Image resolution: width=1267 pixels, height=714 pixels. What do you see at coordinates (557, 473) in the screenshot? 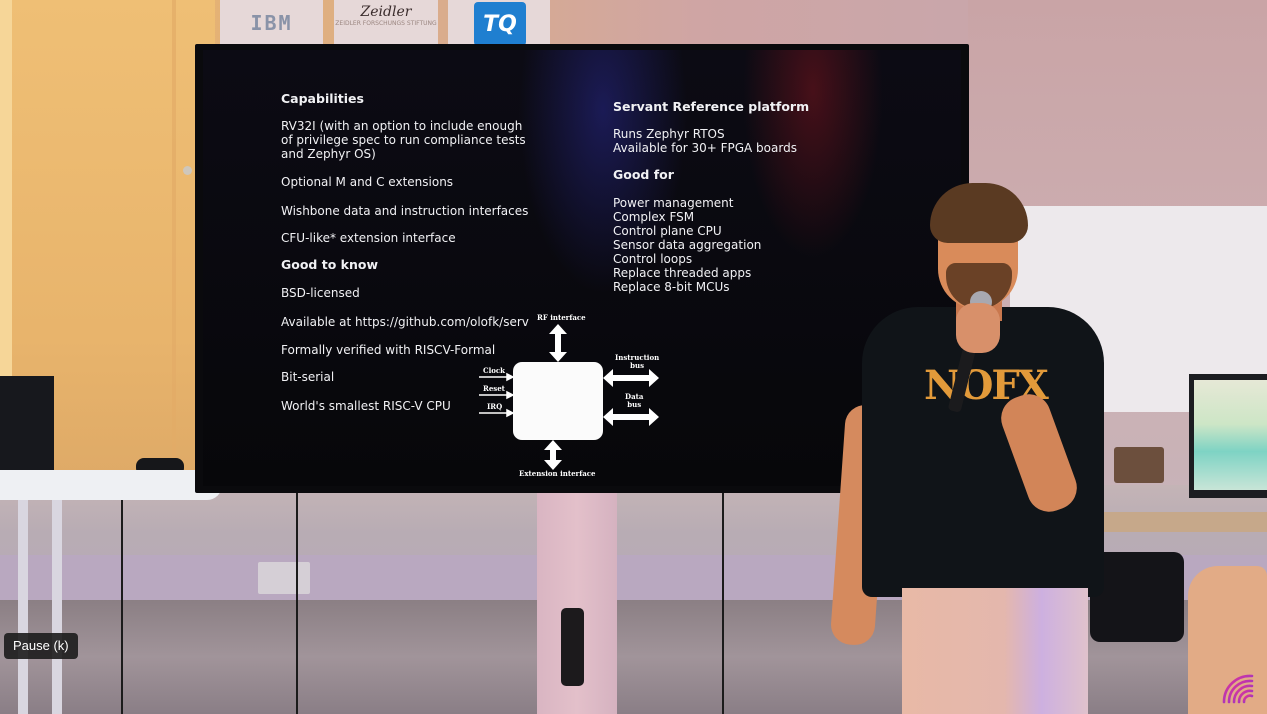
I see `extension-interface-label: Extension interface` at bounding box center [557, 473].